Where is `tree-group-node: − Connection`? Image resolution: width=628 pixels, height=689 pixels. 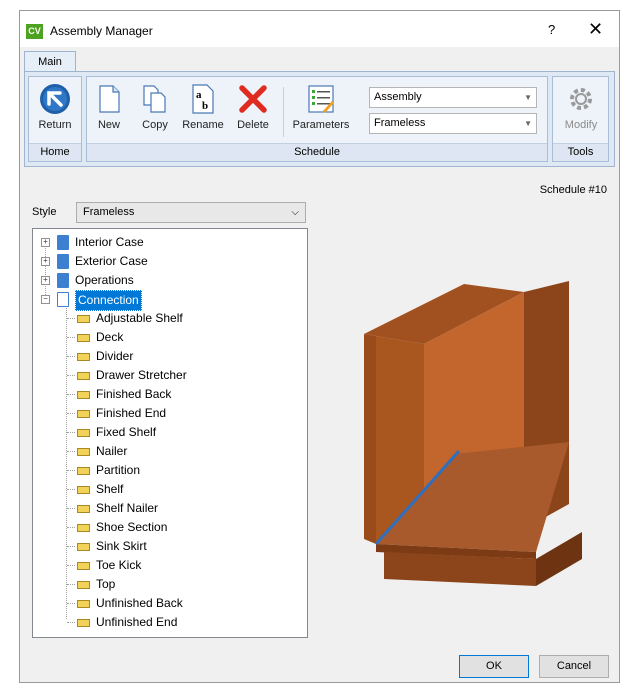
tree-group-node: − Connection is located at coordinates (168, 300).